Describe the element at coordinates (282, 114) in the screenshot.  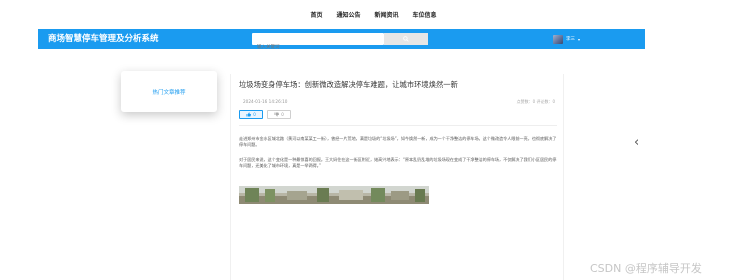
I see `dislike-count: 0` at that location.